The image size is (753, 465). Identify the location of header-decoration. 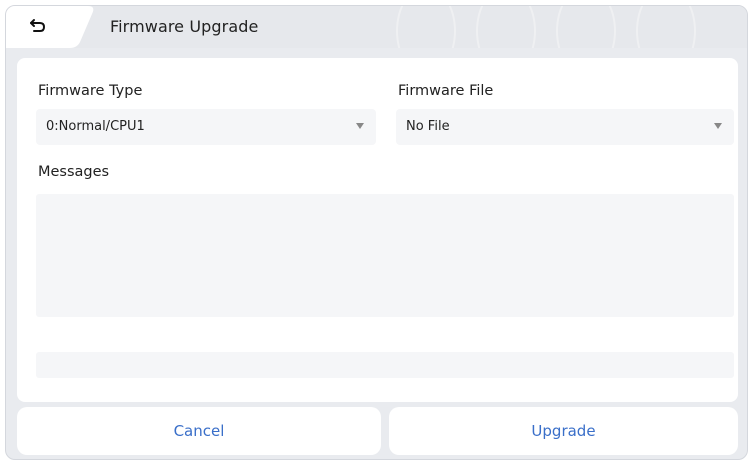
(556, 27).